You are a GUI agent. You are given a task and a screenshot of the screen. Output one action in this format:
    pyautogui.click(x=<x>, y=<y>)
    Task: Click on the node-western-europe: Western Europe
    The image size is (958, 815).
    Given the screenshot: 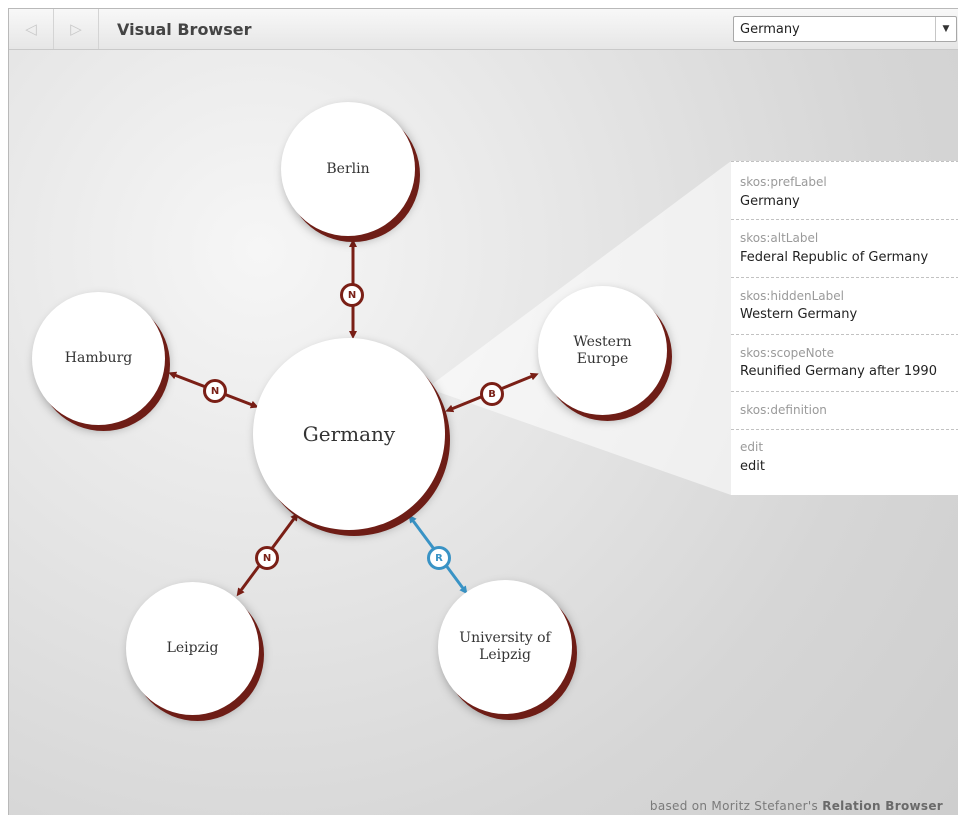 What is the action you would take?
    pyautogui.click(x=602, y=350)
    